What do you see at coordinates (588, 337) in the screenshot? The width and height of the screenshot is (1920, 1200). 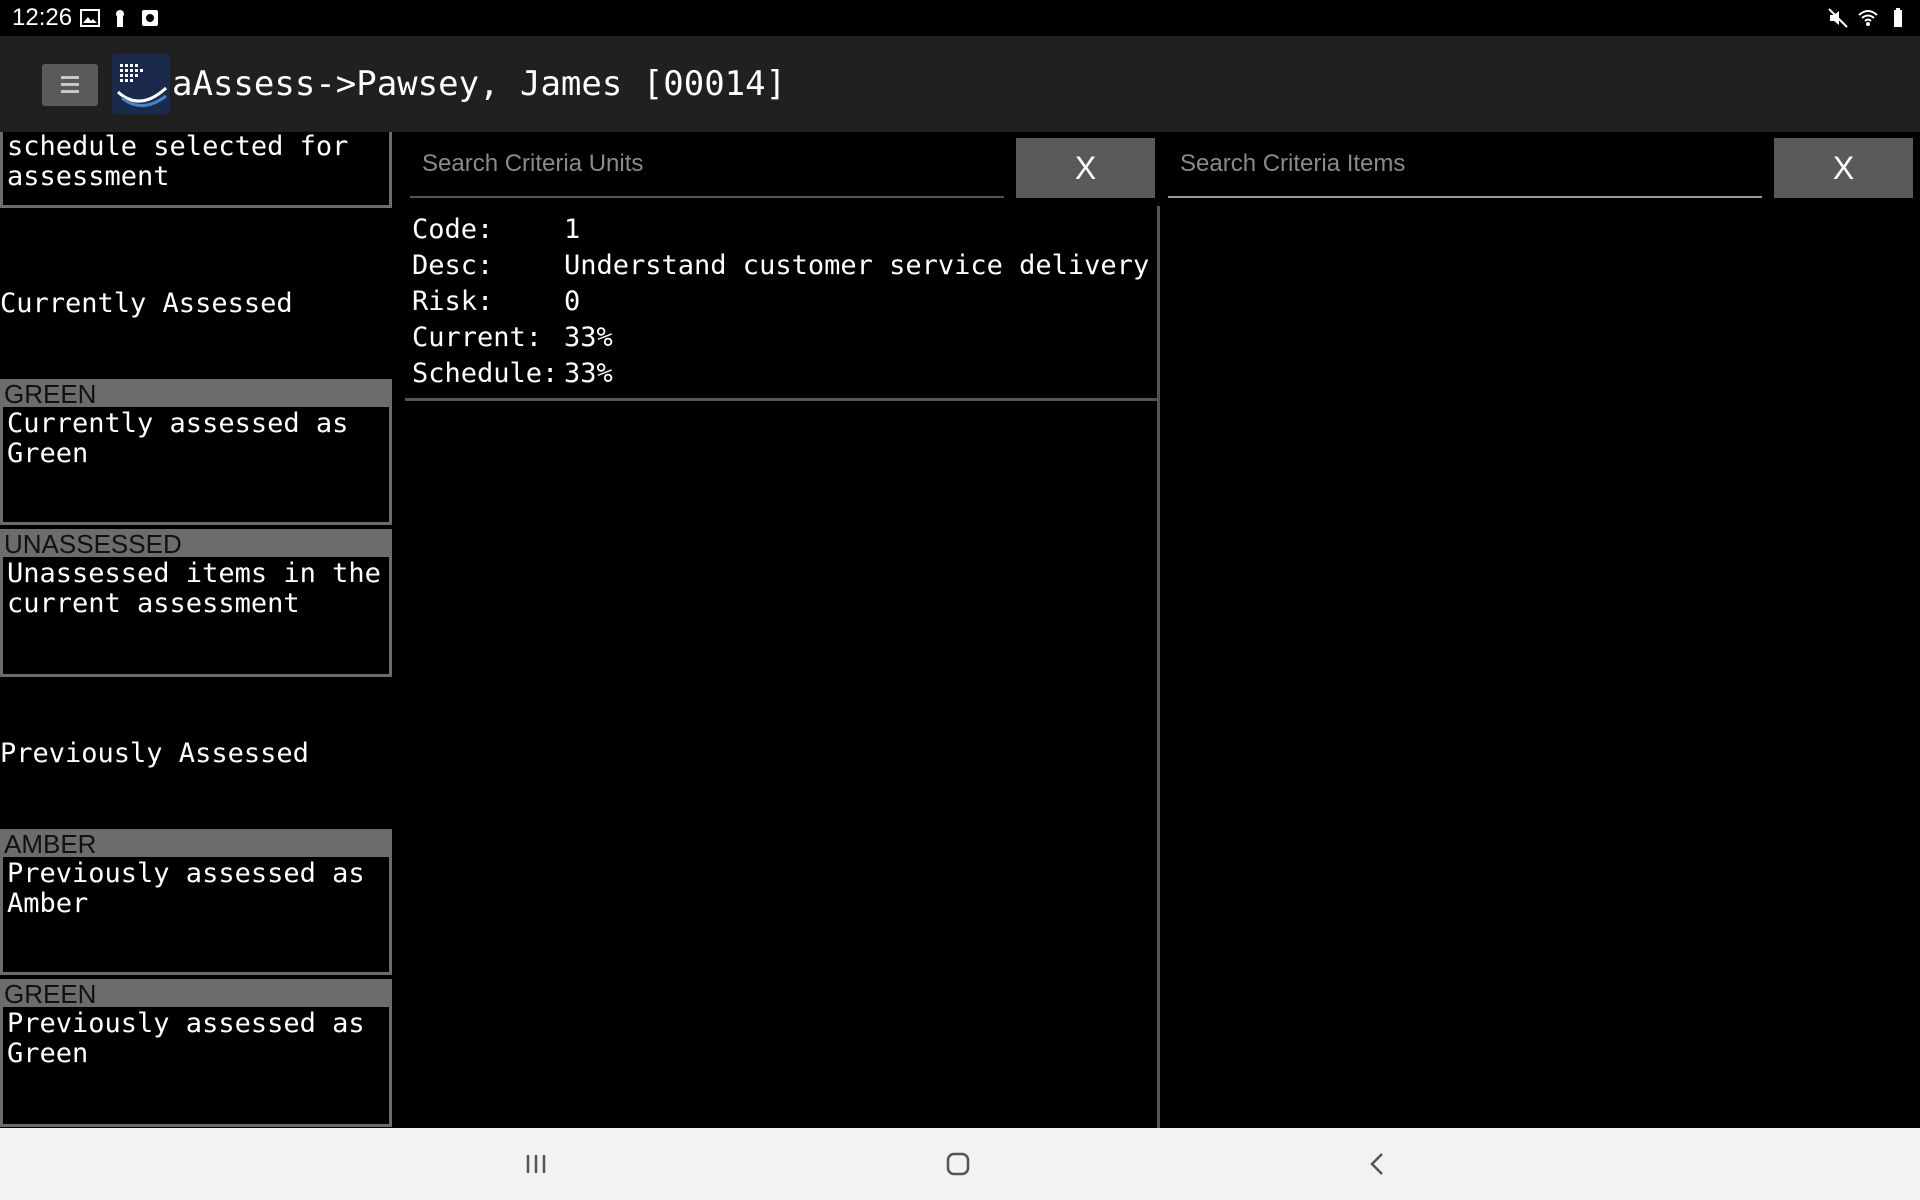 I see `current-value: 33%` at bounding box center [588, 337].